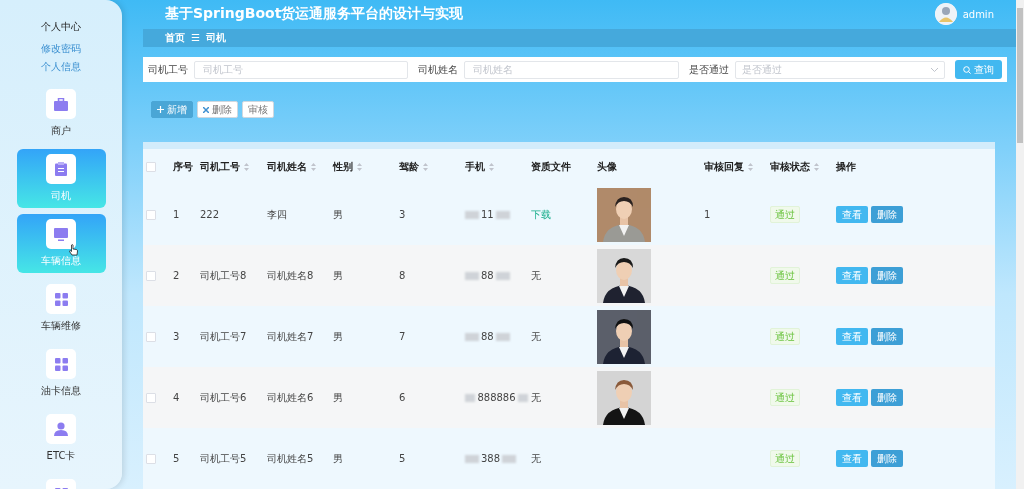  Describe the element at coordinates (61, 49) in the screenshot. I see `sidebar-link: 修改密码` at that location.